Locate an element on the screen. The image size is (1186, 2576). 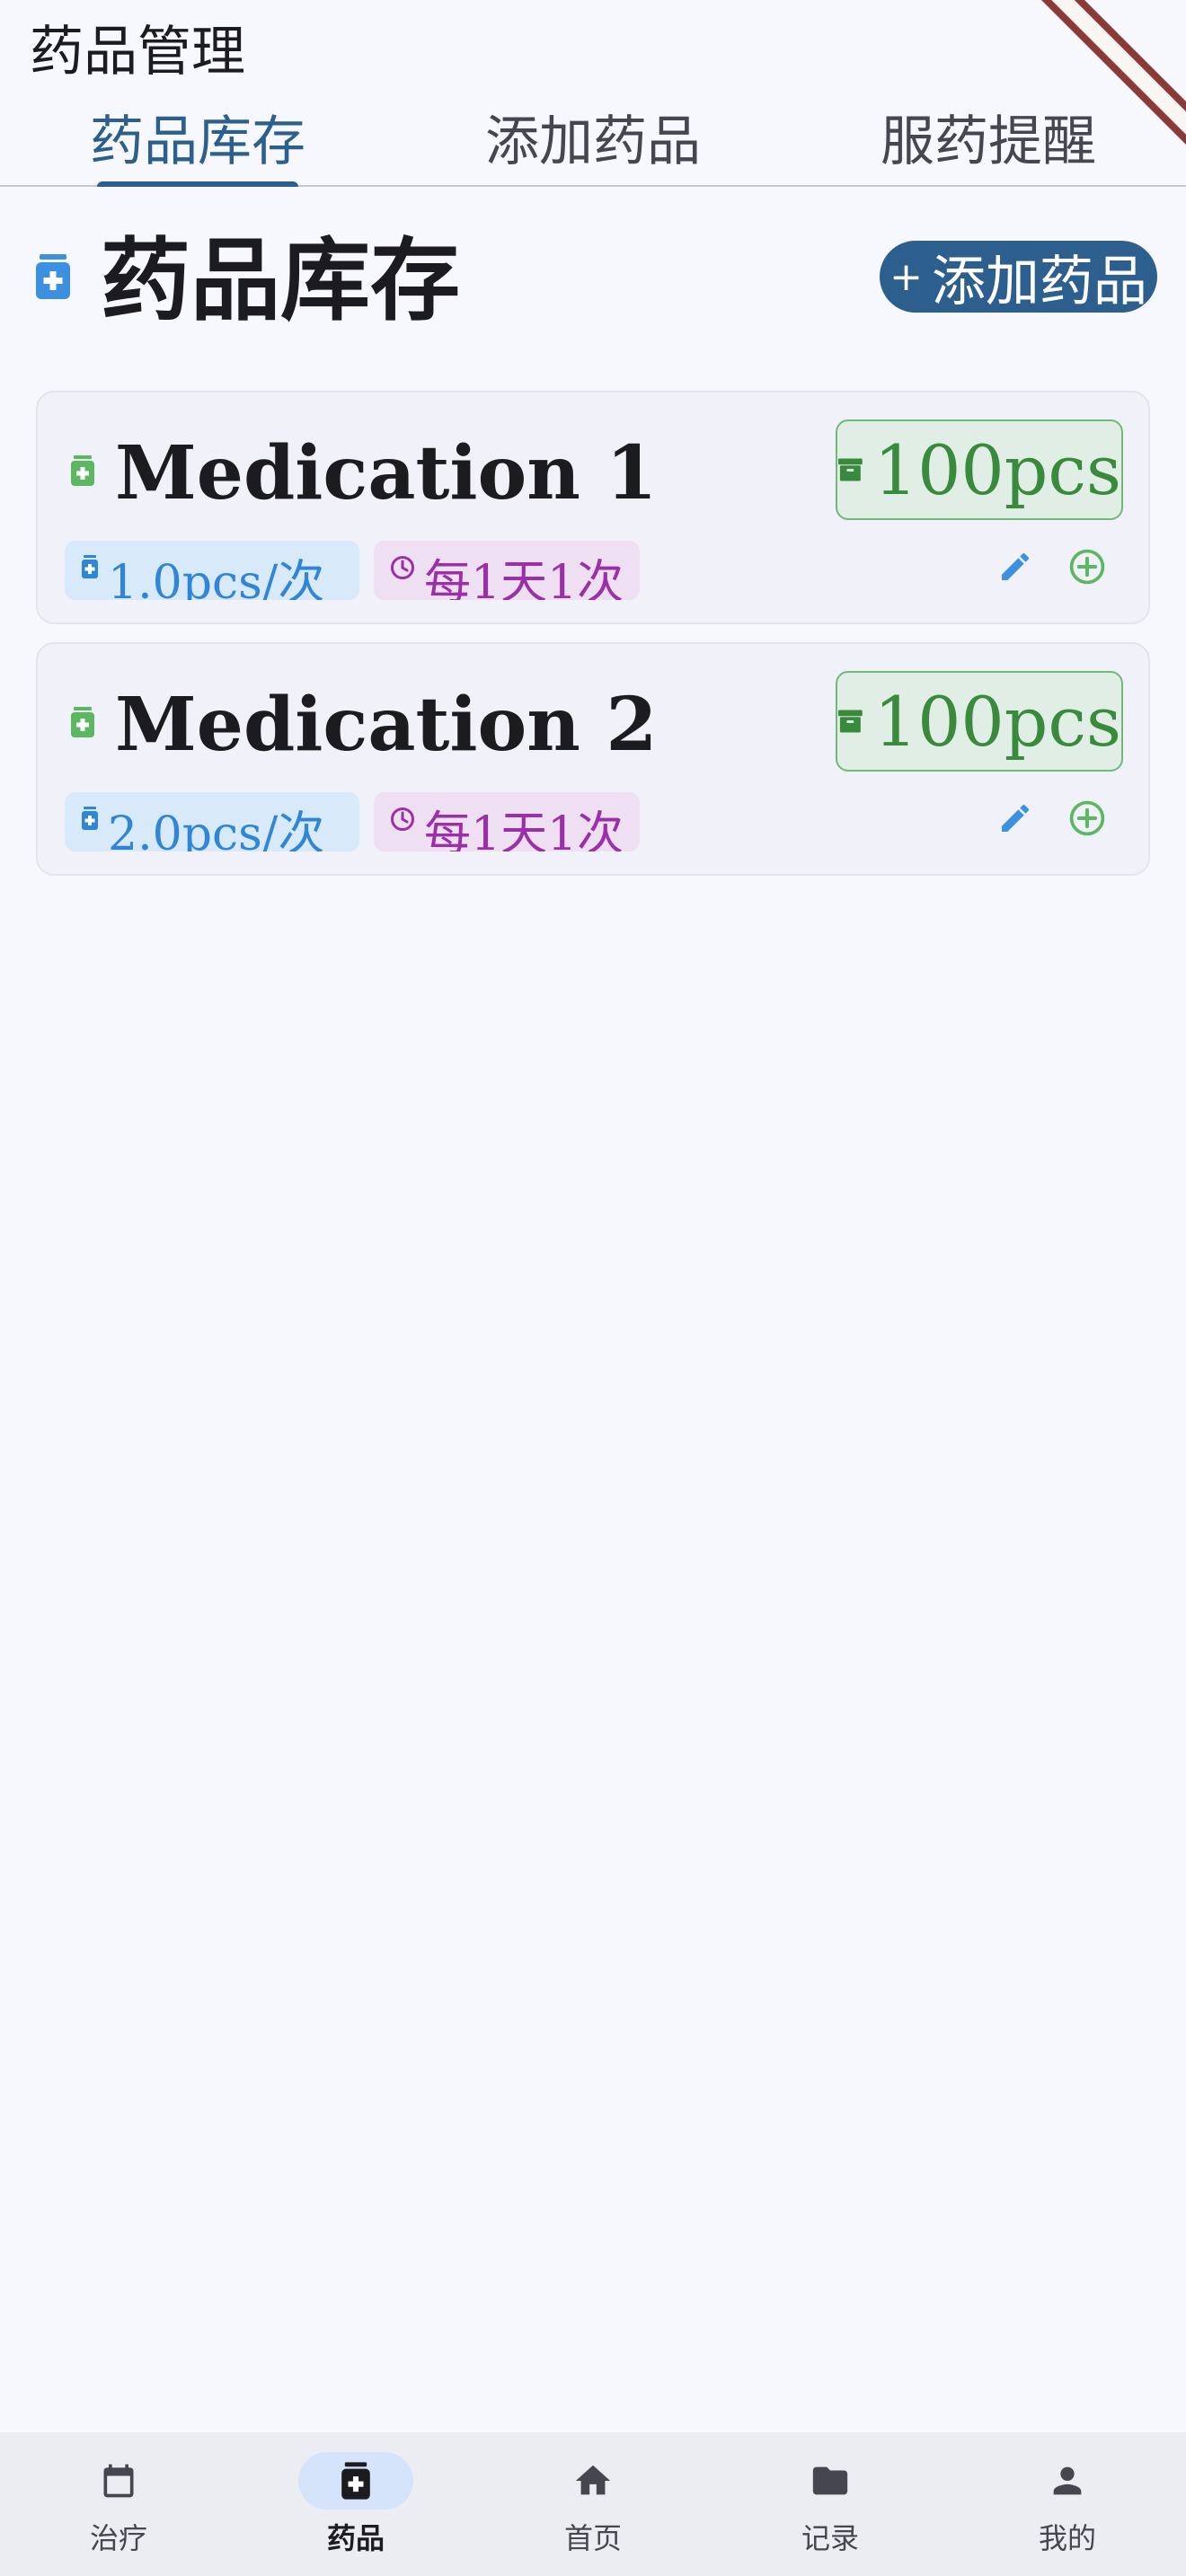
tab-add-medication: 添加药品 is located at coordinates (593, 141).